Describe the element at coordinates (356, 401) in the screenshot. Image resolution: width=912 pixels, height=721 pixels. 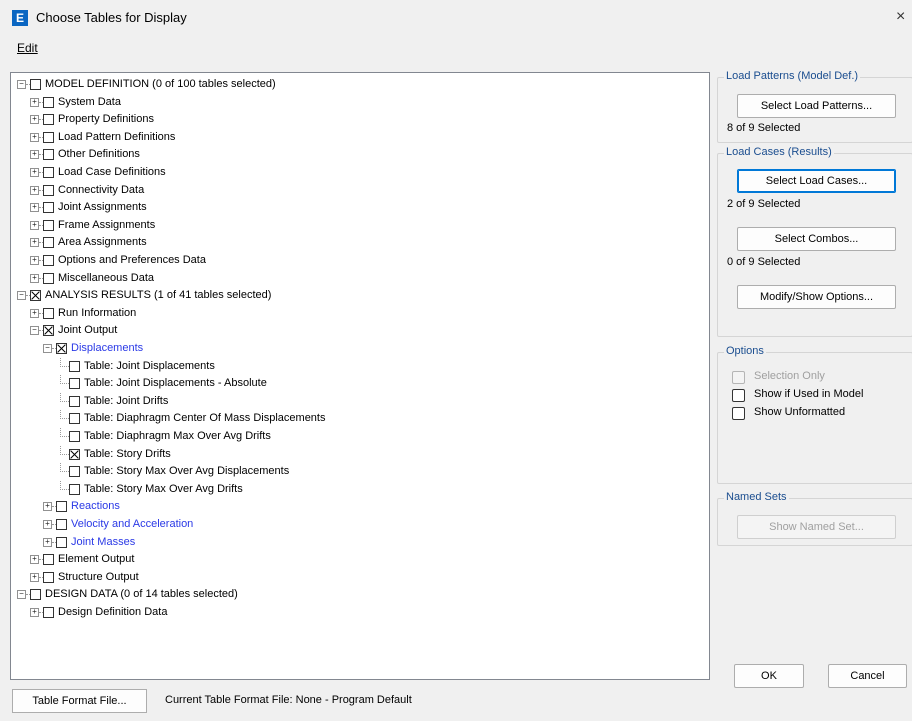
I see `tree-node: Table: Joint Drifts` at that location.